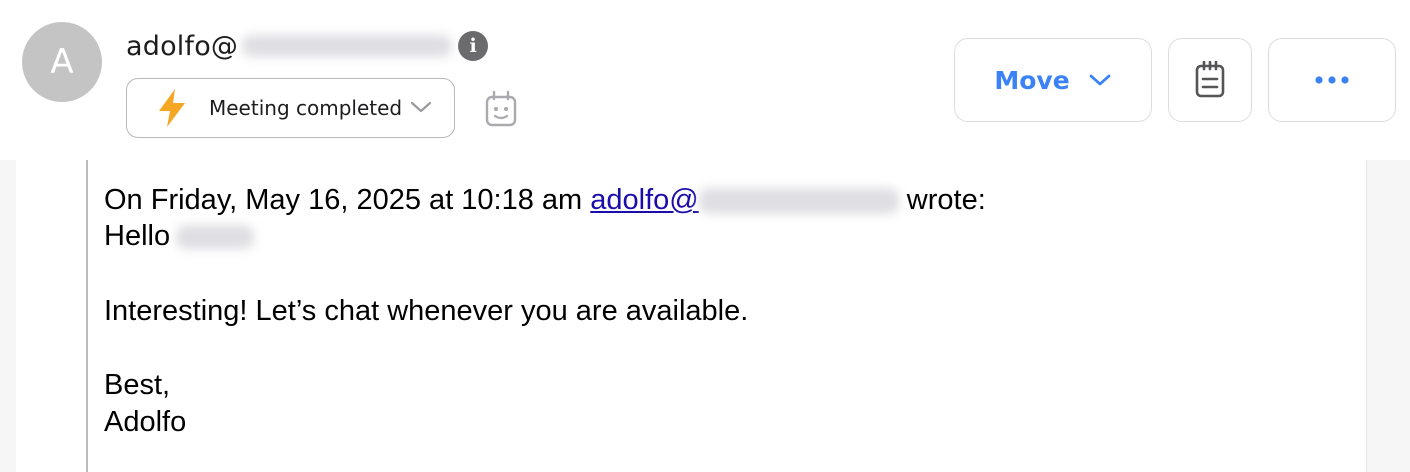 The height and width of the screenshot is (472, 1410). What do you see at coordinates (172, 108) in the screenshot?
I see `bolt-icon` at bounding box center [172, 108].